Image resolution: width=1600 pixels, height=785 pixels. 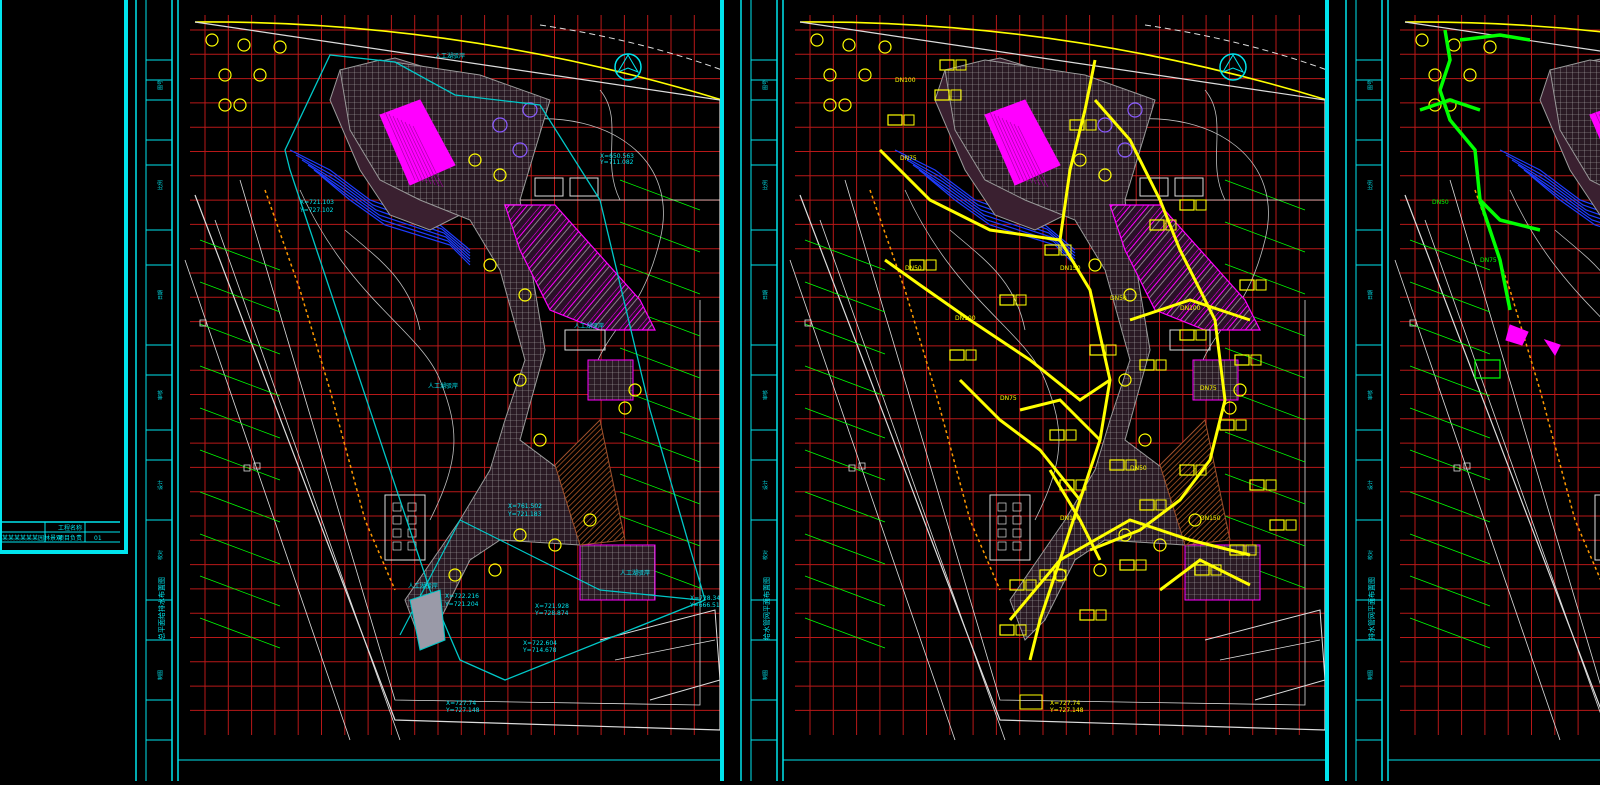 What do you see at coordinates (540, 643) in the screenshot?
I see `annotation-coord: X=722.604` at bounding box center [540, 643].